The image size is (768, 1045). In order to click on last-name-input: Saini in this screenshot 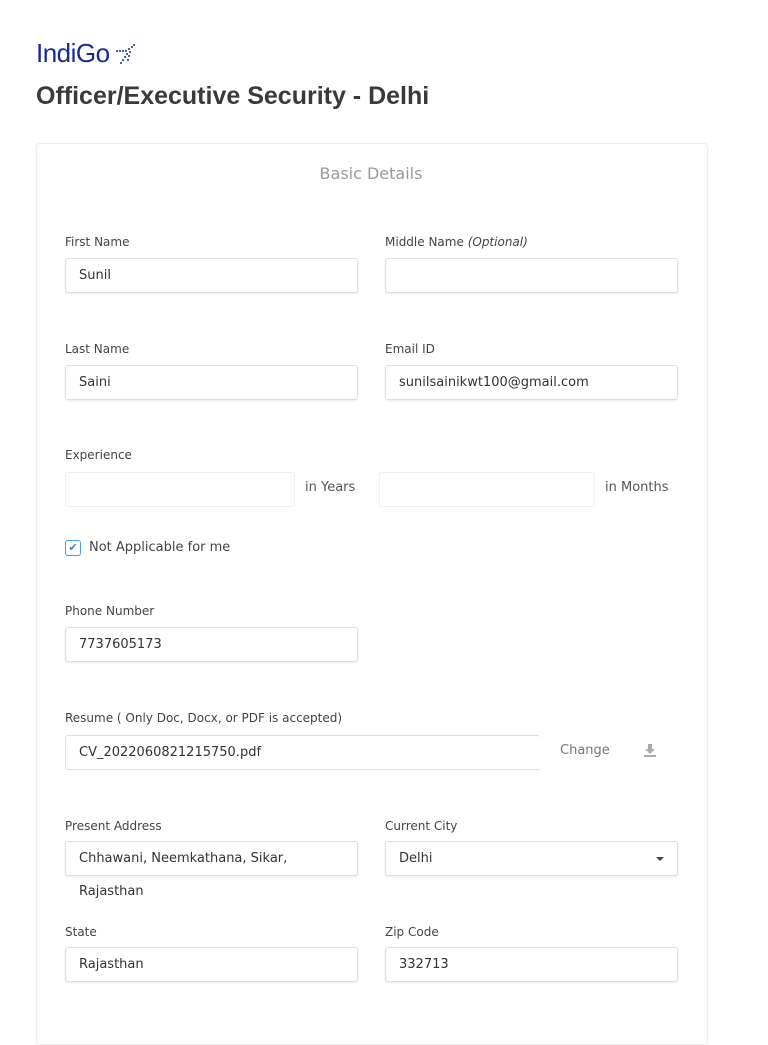, I will do `click(211, 382)`.